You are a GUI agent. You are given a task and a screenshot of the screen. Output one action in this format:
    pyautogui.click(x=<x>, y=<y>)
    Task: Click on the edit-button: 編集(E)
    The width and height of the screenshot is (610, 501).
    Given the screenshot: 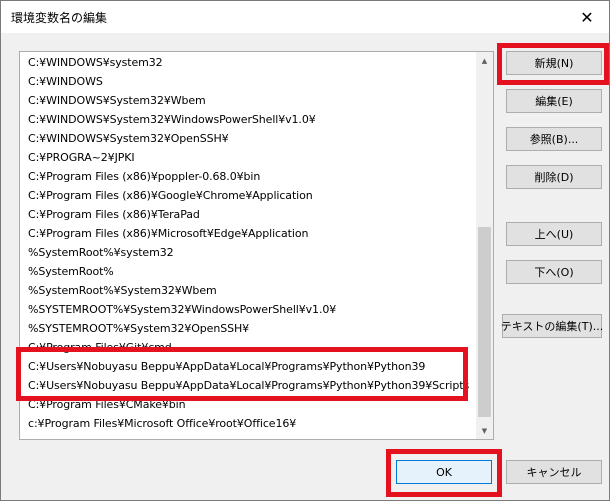 What is the action you would take?
    pyautogui.click(x=554, y=101)
    